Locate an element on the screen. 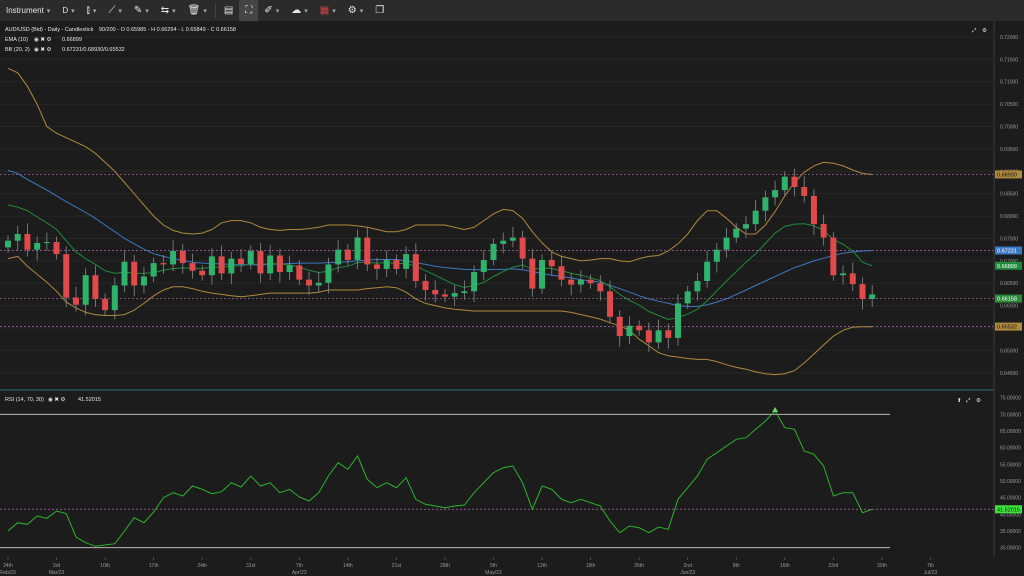 This screenshot has height=576, width=1024. price-tick-label: 0.72000 is located at coordinates (1009, 38).